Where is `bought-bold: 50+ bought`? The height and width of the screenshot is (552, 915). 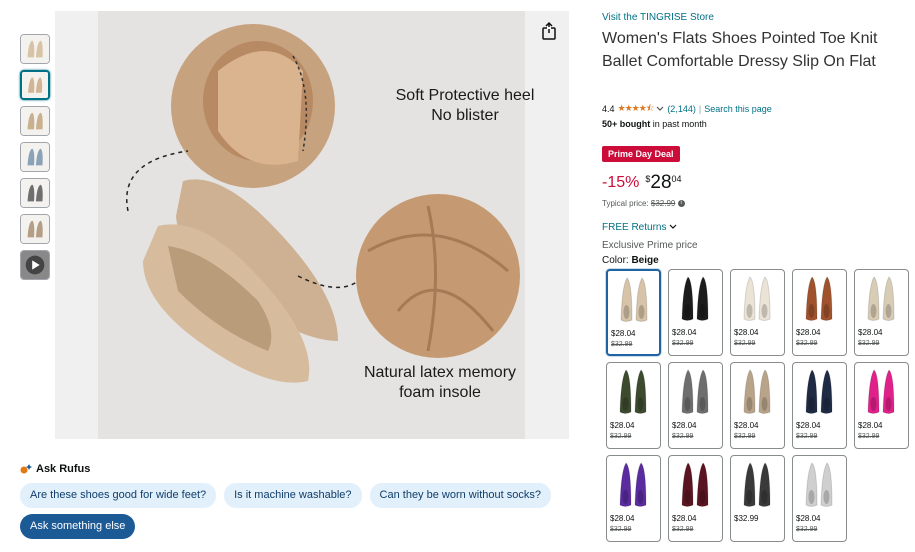
bought-bold: 50+ bought is located at coordinates (626, 124).